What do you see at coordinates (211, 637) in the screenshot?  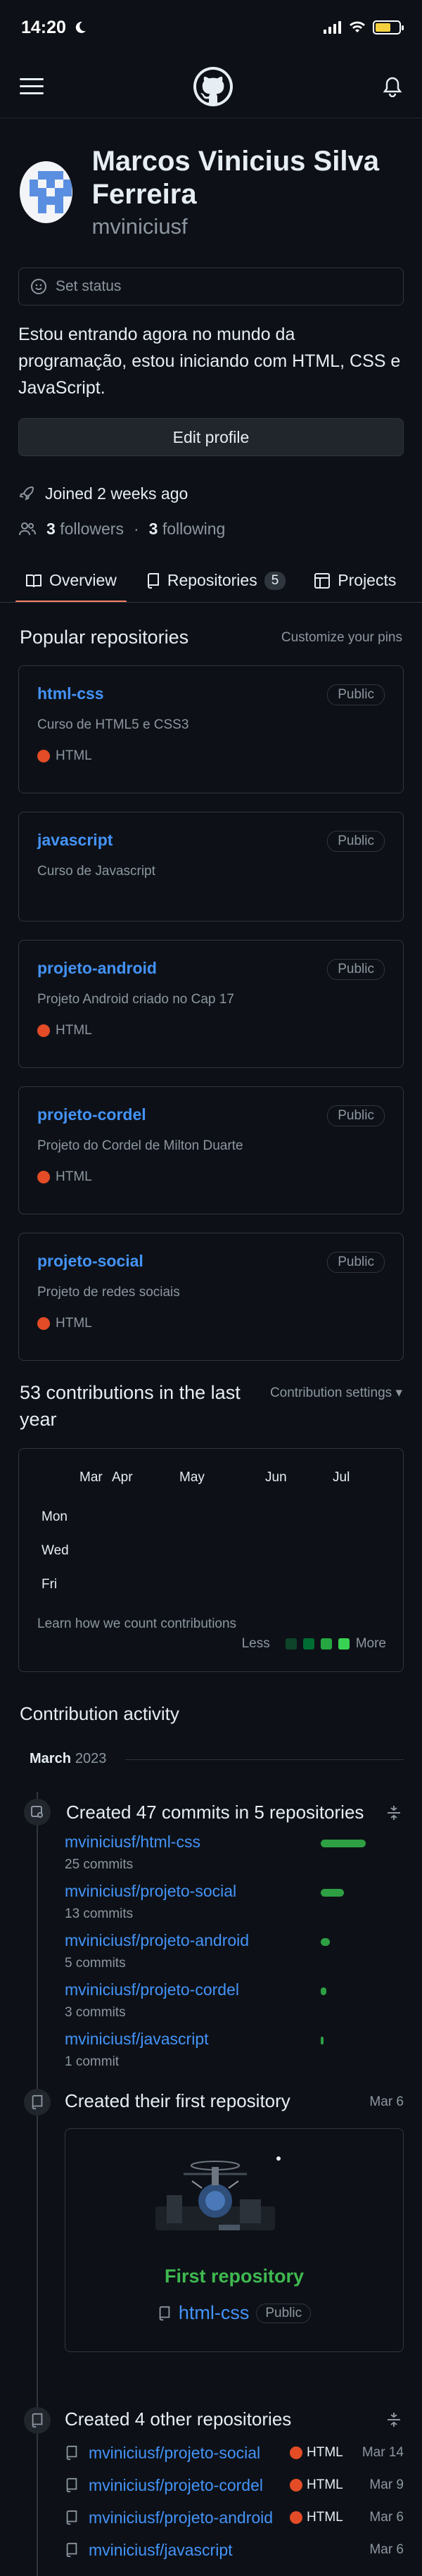 I see `popular-repos-header: Popular repositories Customize your pins` at bounding box center [211, 637].